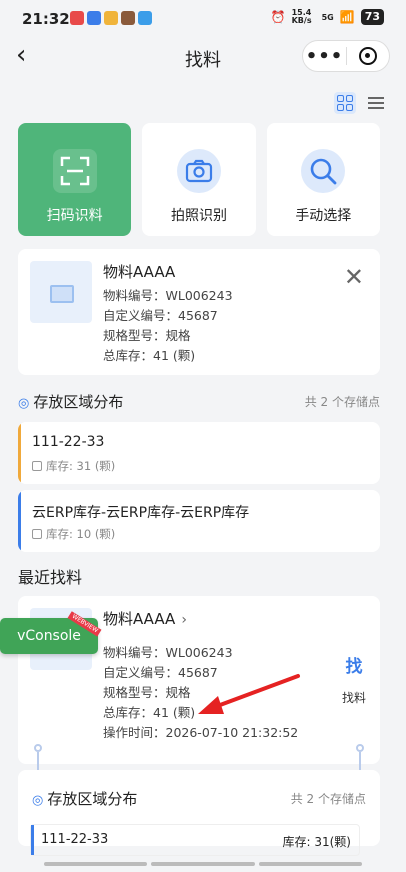 This screenshot has width=406, height=872. I want to click on recent-distribution-count: 共 2 个存储点, so click(328, 799).